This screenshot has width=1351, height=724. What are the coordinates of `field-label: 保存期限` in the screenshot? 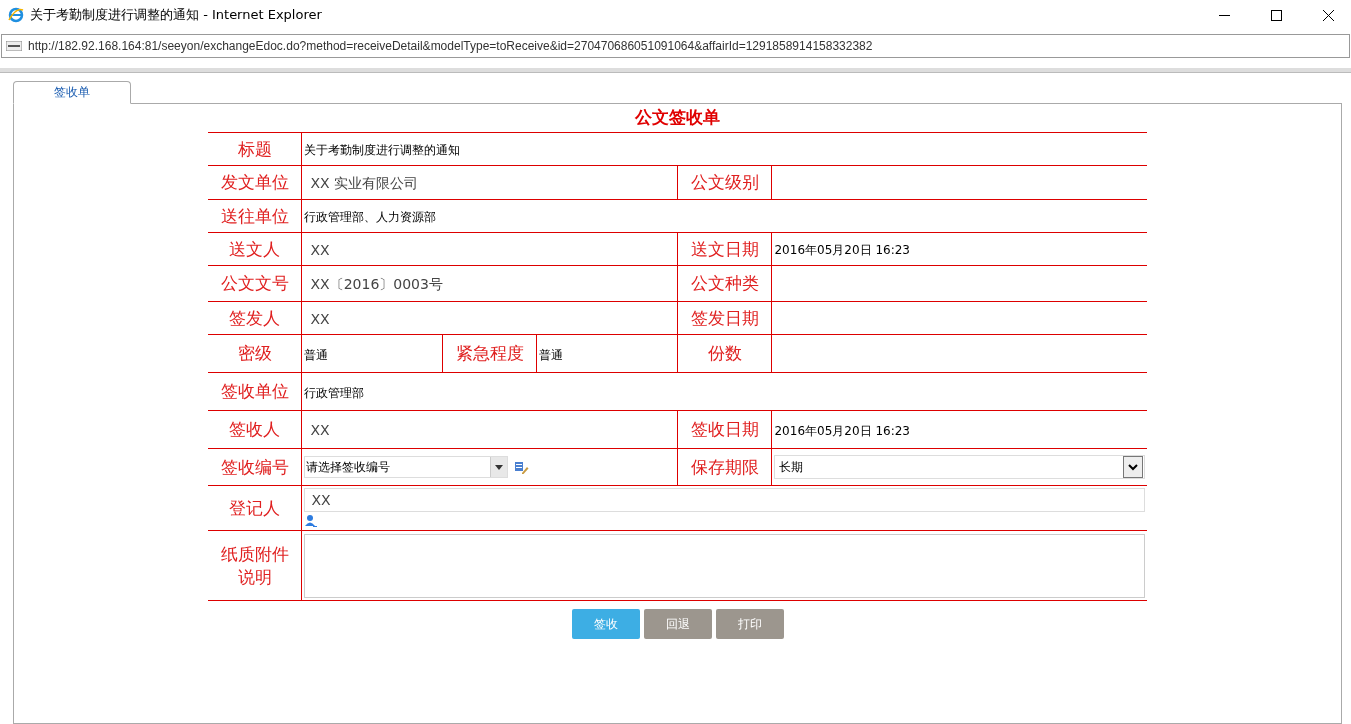 It's located at (725, 467).